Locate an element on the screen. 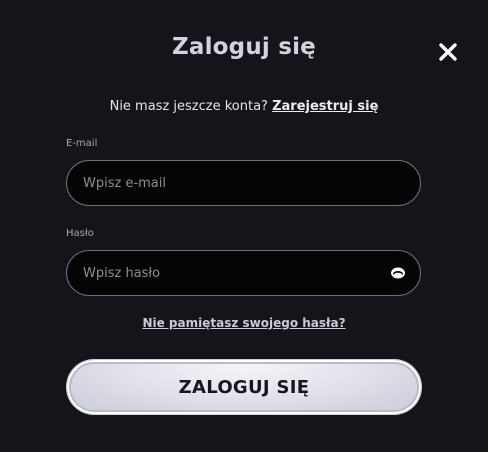 This screenshot has height=452, width=488. email-label: E-mail is located at coordinates (82, 143).